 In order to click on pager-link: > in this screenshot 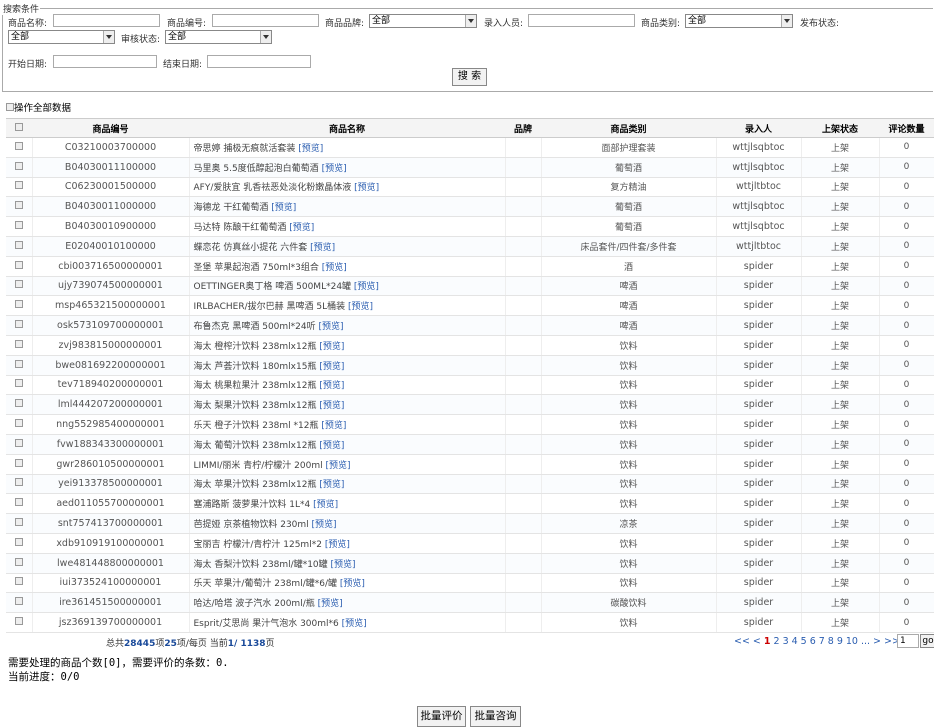, I will do `click(877, 641)`.